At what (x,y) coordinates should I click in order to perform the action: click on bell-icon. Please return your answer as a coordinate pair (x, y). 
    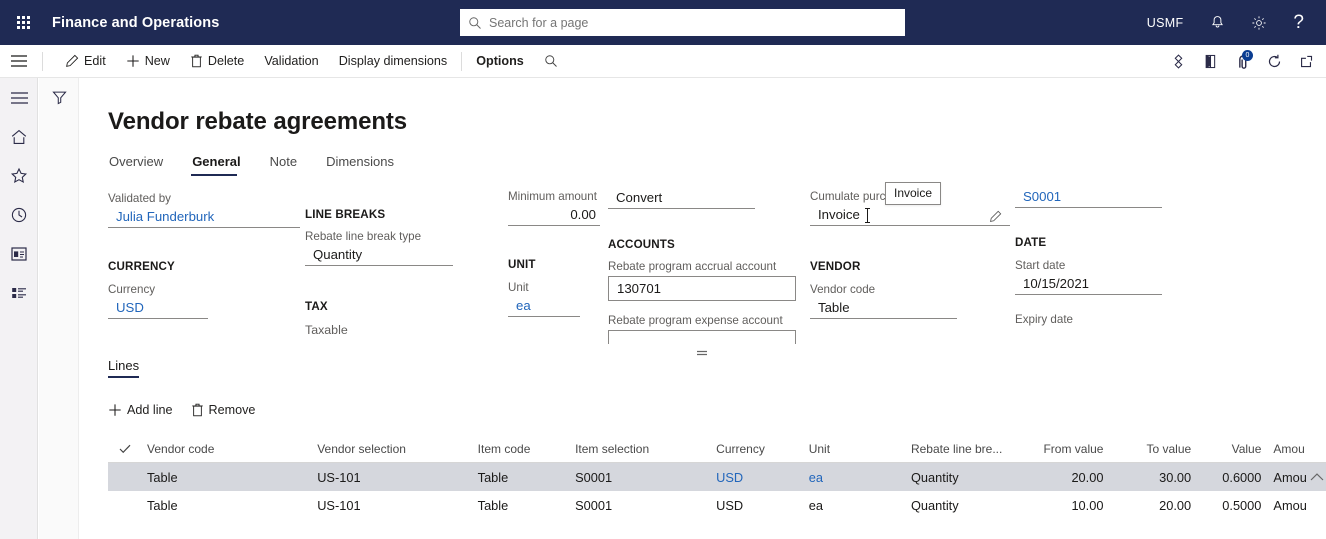
    Looking at the image, I should click on (1217, 22).